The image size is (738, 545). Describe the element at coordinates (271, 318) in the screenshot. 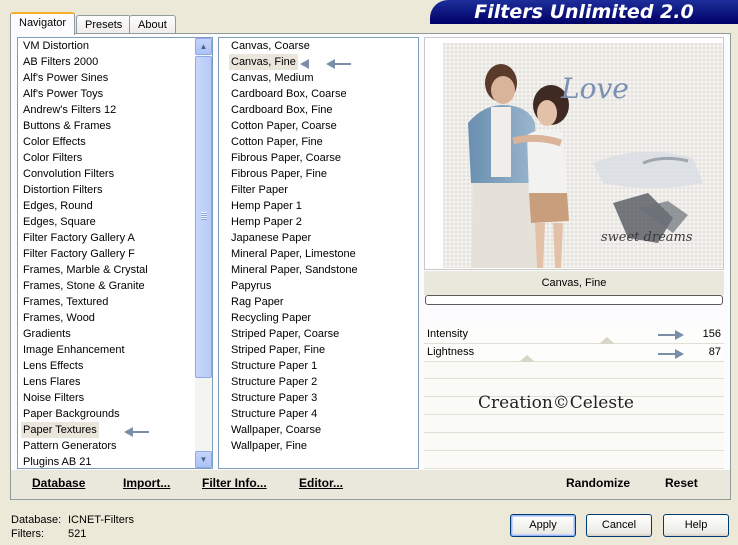

I see `filter-list-item: Recycling Paper` at that location.